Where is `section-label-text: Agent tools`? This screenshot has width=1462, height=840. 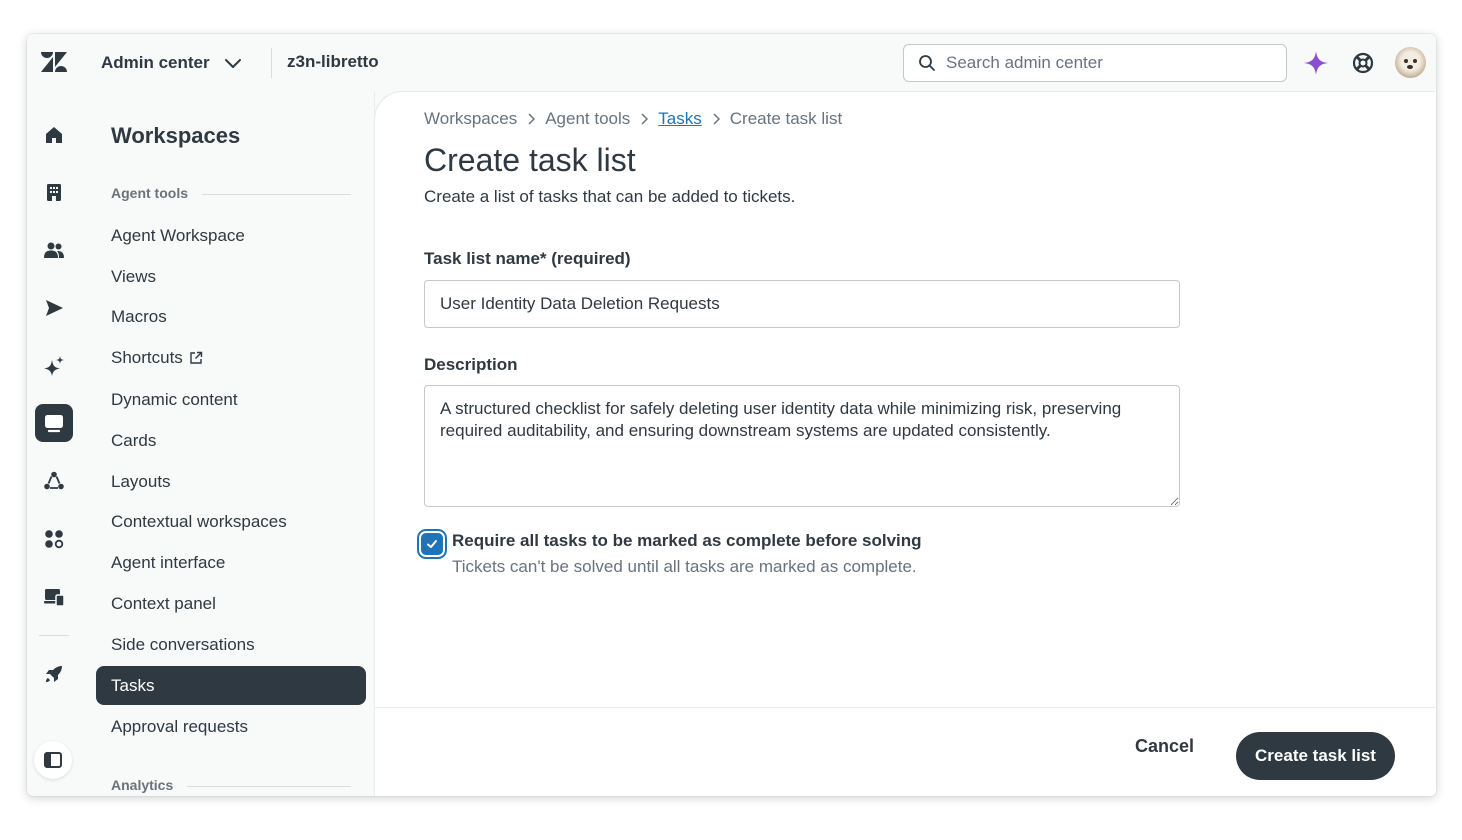 section-label-text: Agent tools is located at coordinates (149, 193).